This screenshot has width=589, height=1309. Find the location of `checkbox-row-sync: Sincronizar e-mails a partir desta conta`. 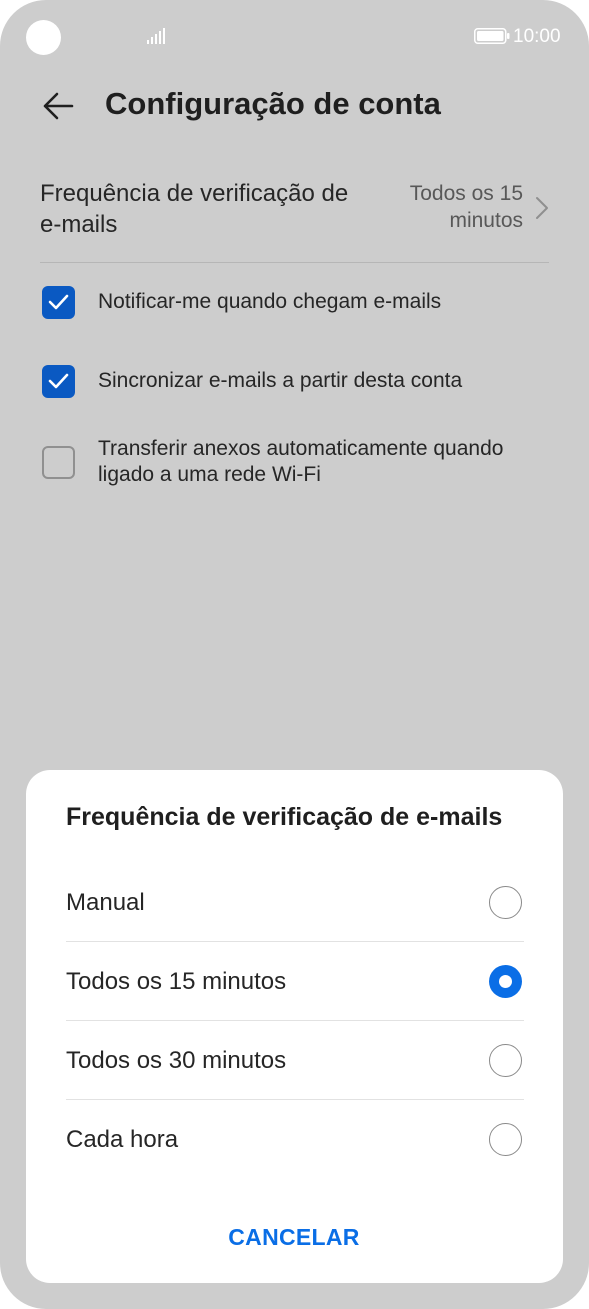

checkbox-row-sync: Sincronizar e-mails a partir desta conta is located at coordinates (294, 382).